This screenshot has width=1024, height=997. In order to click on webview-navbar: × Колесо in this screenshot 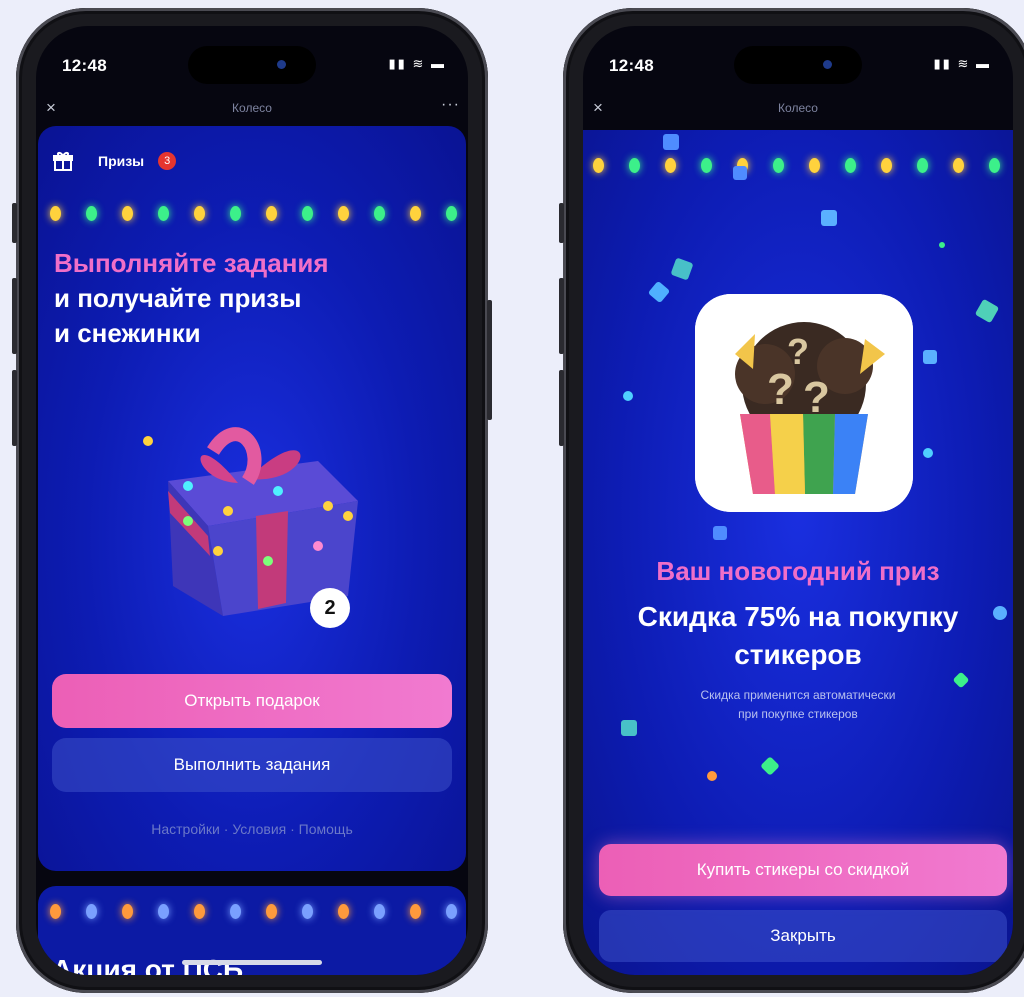, I will do `click(798, 109)`.